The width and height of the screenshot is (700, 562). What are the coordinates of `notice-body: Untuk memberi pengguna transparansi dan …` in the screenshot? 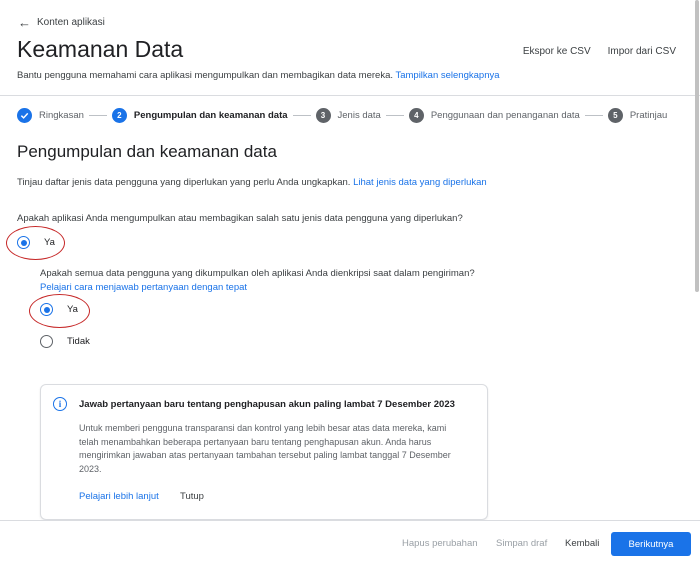 It's located at (265, 448).